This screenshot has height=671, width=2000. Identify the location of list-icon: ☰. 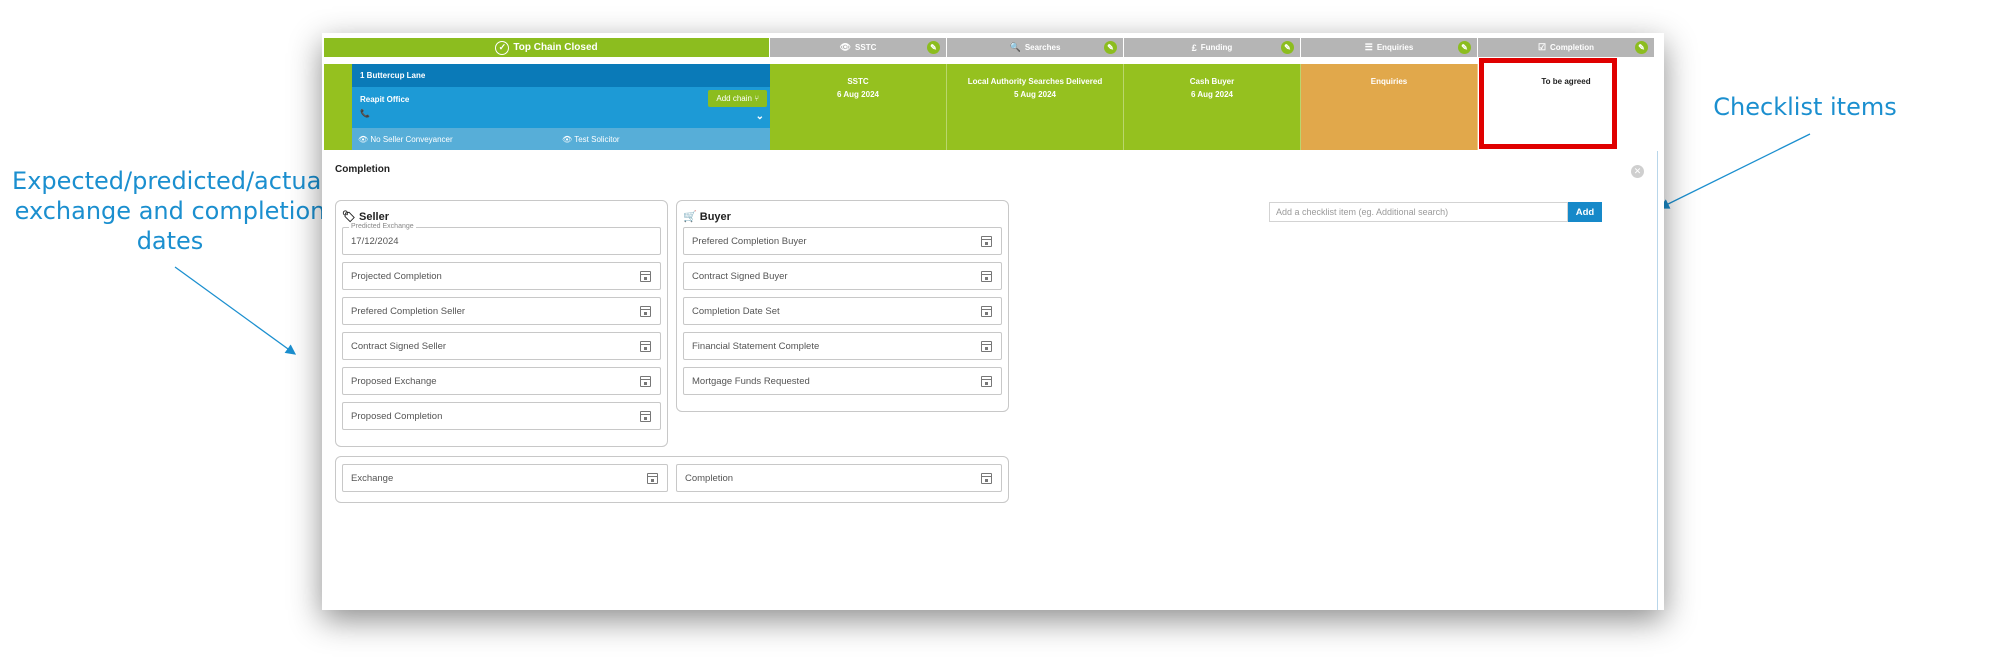
(1368, 47).